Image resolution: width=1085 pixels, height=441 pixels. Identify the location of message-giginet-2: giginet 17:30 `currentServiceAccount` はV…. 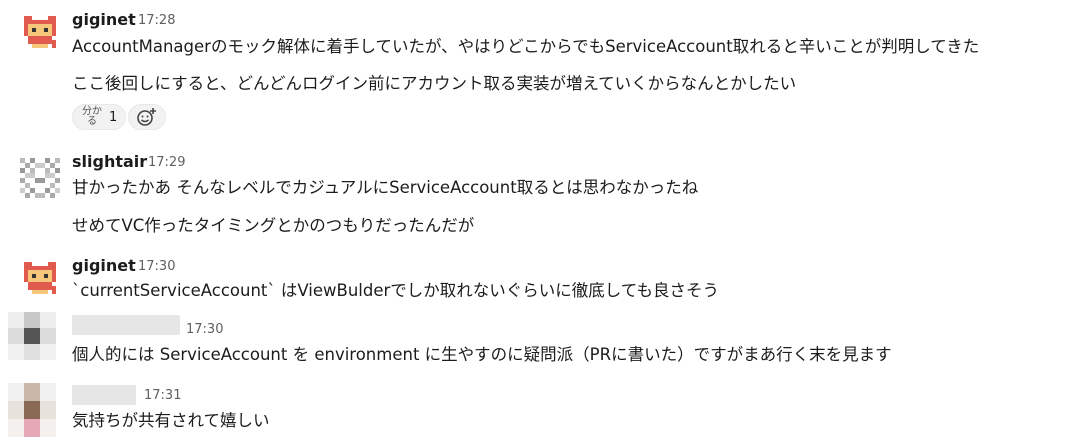
(542, 280).